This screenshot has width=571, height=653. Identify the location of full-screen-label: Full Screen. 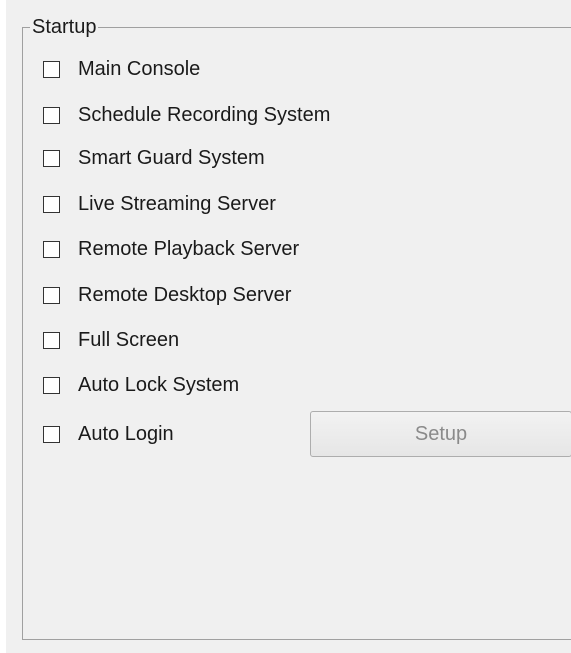
(129, 340).